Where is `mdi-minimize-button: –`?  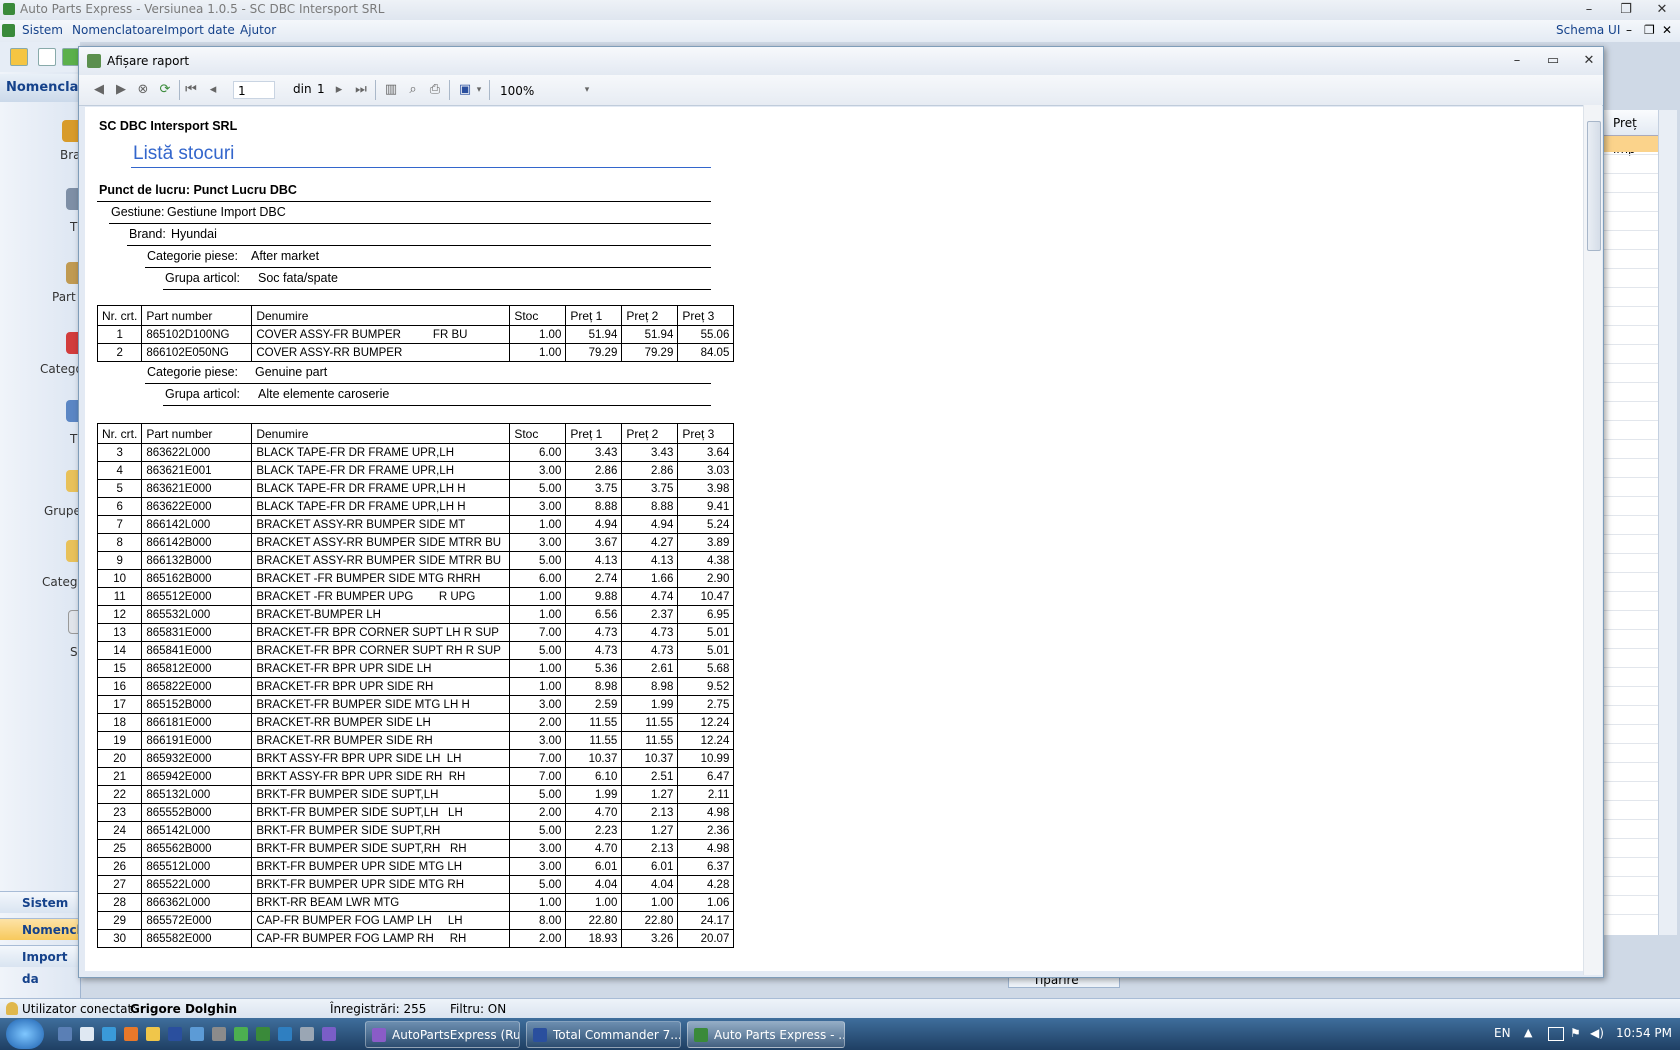 mdi-minimize-button: – is located at coordinates (1629, 30).